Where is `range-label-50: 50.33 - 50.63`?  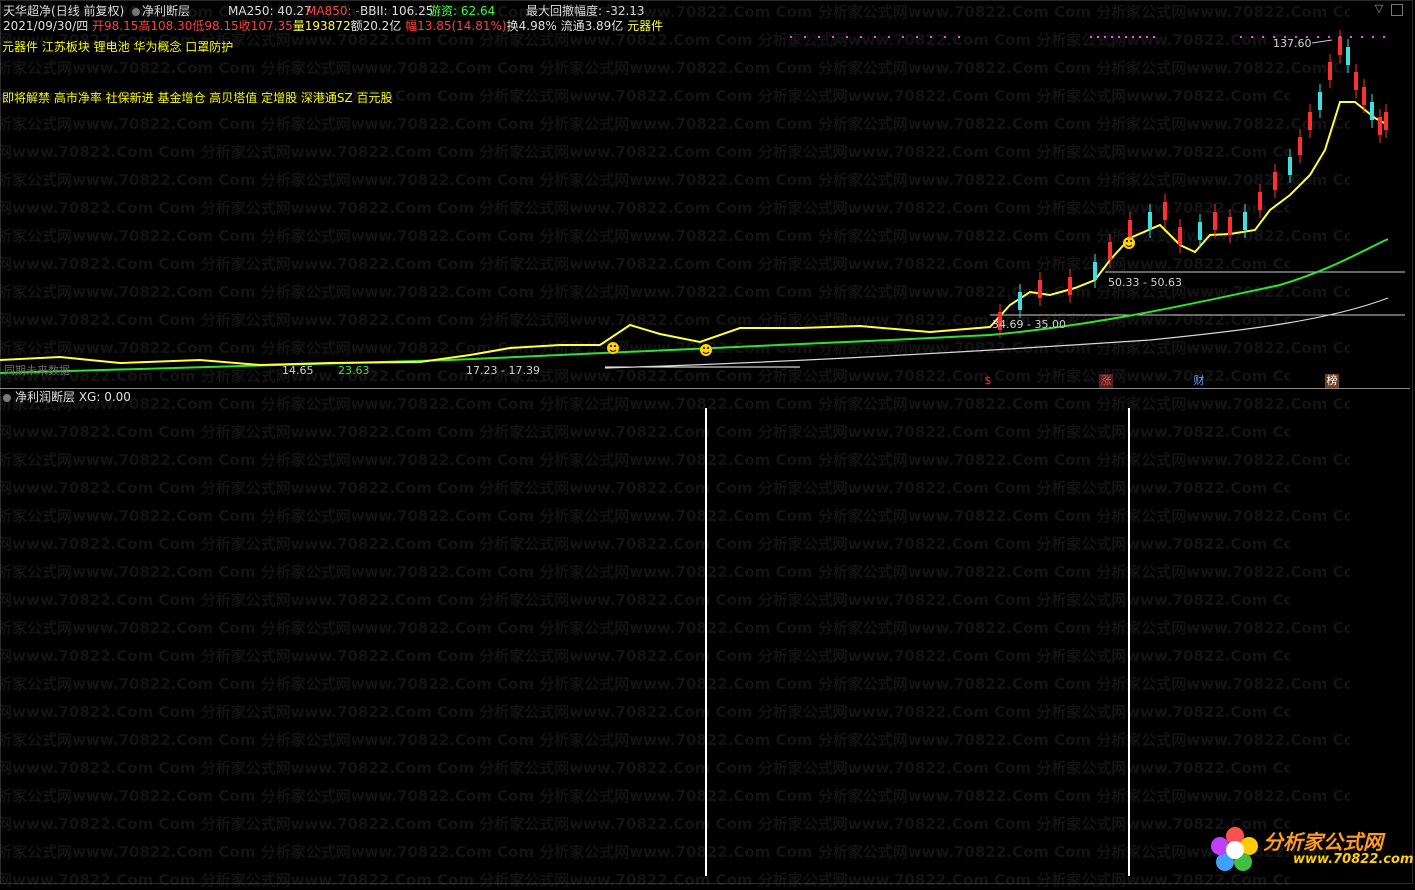
range-label-50: 50.33 - 50.63 is located at coordinates (1145, 282).